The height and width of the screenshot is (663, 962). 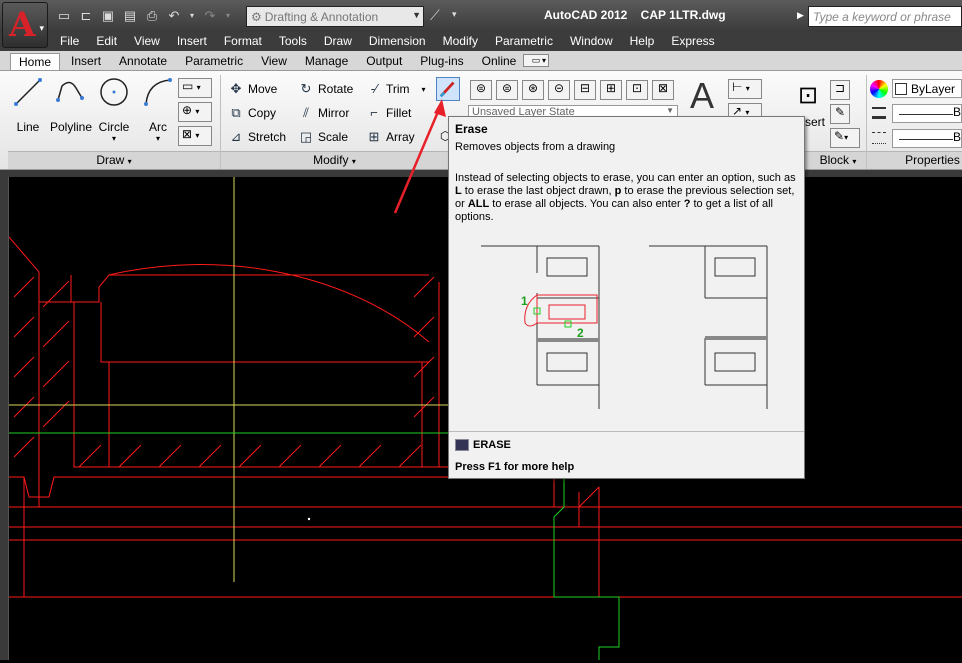 What do you see at coordinates (533, 90) in the screenshot?
I see `layer-freeze-icon: ⊛` at bounding box center [533, 90].